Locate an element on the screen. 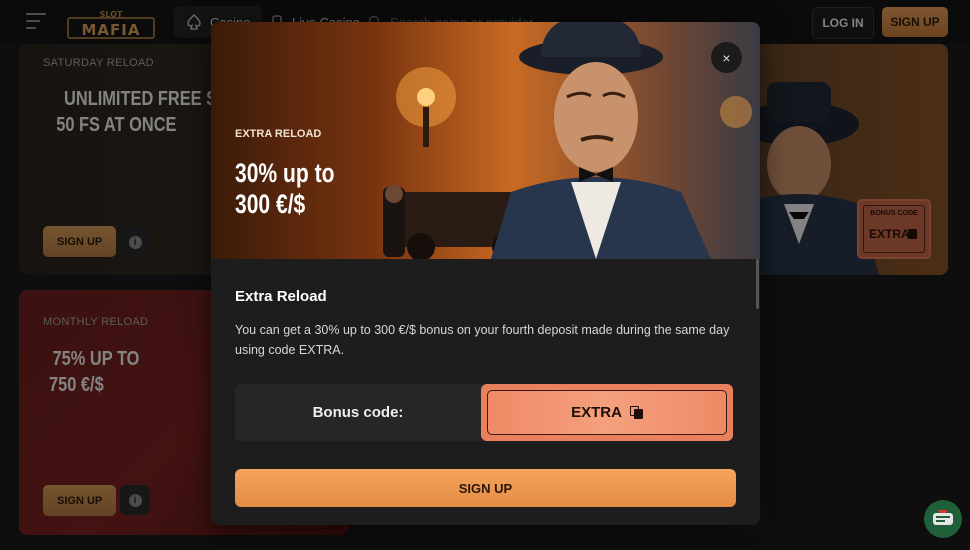 This screenshot has height=550, width=970. bonus-code-value: EXTRA is located at coordinates (596, 412).